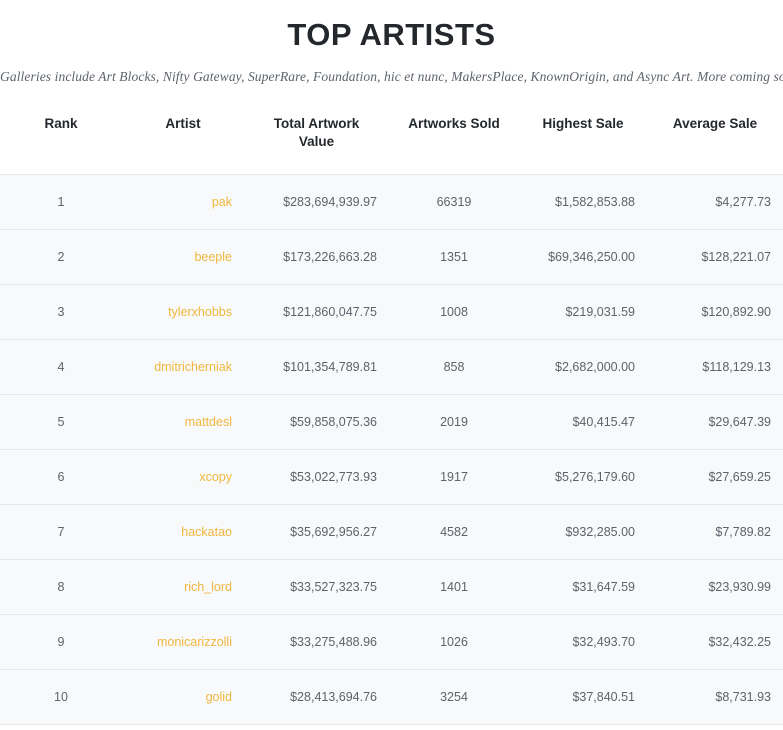 Image resolution: width=783 pixels, height=730 pixels. I want to click on cell-artist: rich_lord, so click(183, 586).